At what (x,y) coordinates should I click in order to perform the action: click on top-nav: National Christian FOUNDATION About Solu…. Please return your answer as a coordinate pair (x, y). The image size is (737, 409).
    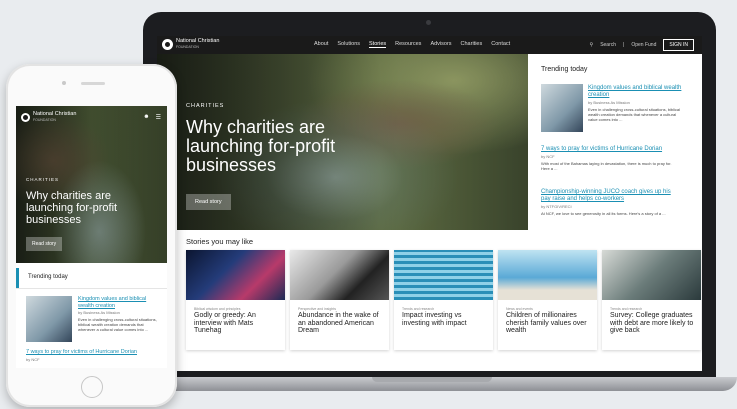
    Looking at the image, I should click on (429, 45).